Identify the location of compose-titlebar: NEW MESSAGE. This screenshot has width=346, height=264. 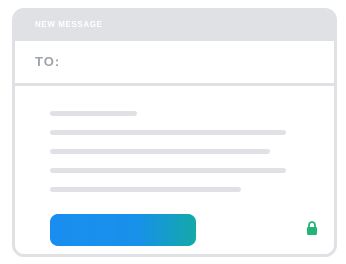
(174, 26).